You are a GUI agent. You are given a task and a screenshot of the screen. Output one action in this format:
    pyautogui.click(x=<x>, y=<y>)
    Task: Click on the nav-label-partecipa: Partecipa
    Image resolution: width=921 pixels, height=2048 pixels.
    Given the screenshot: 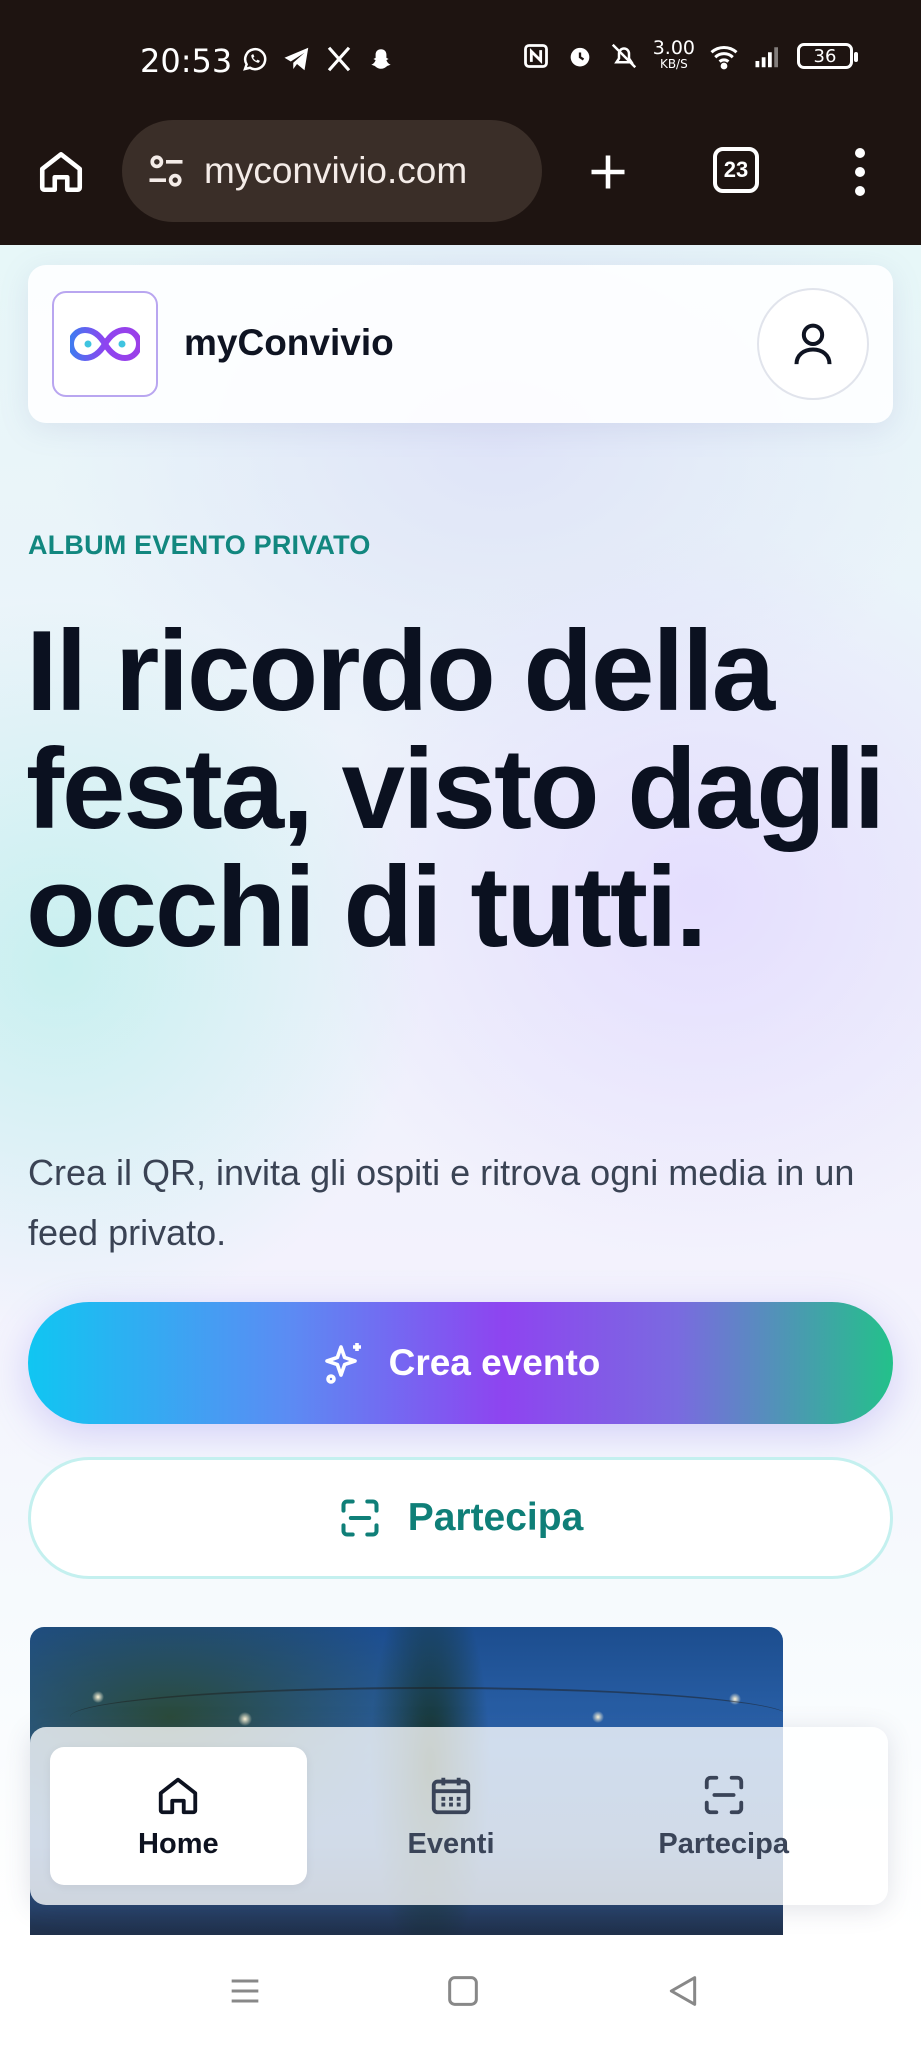 What is the action you would take?
    pyautogui.click(x=723, y=1843)
    